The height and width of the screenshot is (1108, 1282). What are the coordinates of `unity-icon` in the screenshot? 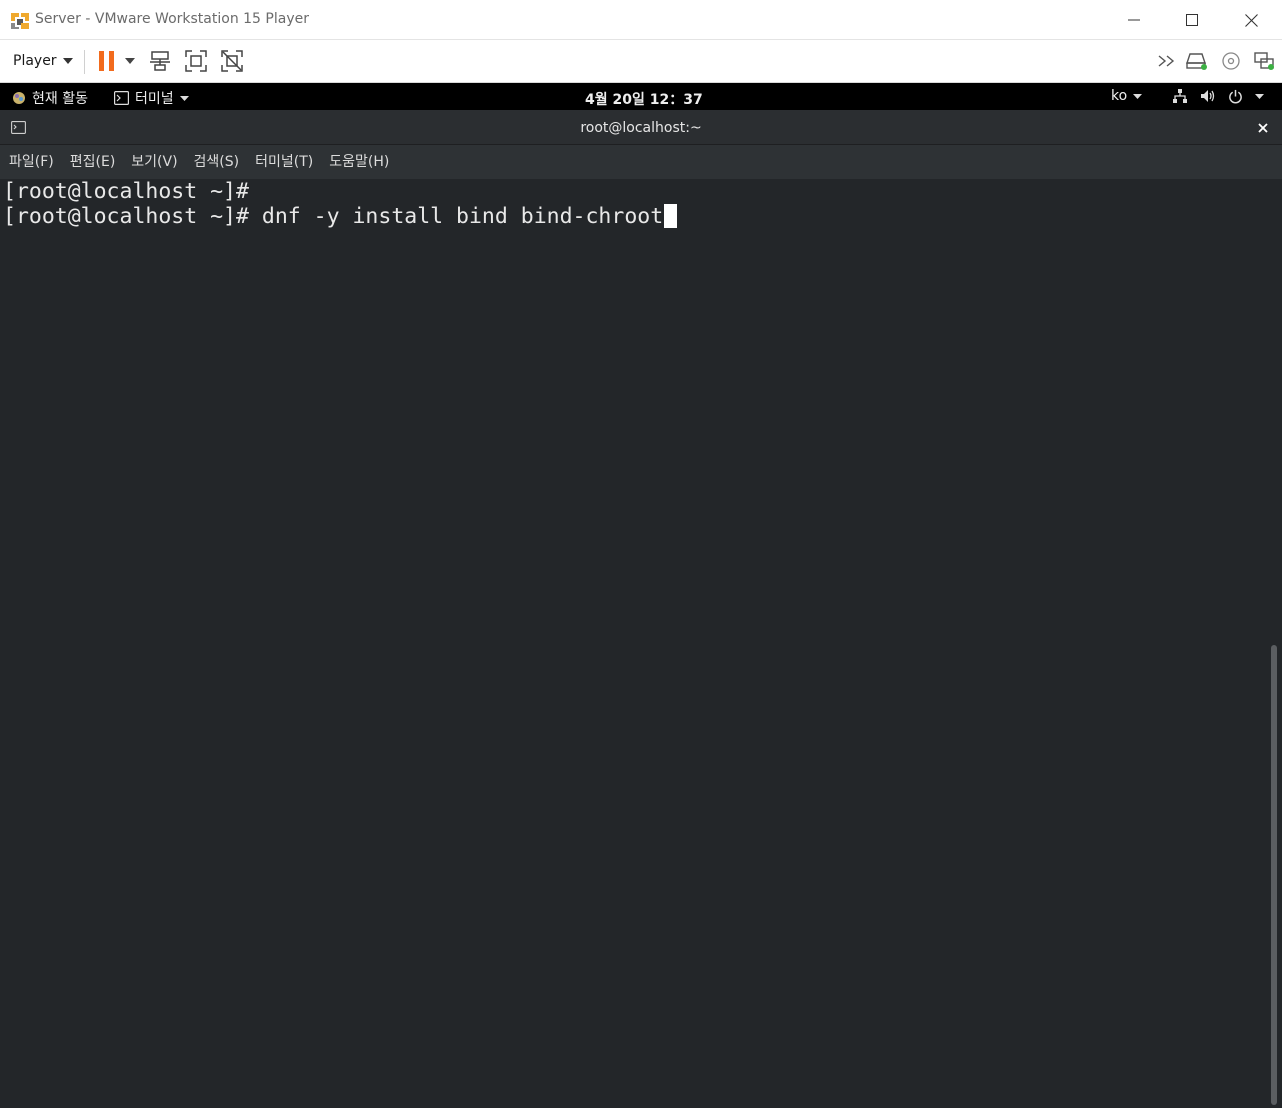 It's located at (232, 61).